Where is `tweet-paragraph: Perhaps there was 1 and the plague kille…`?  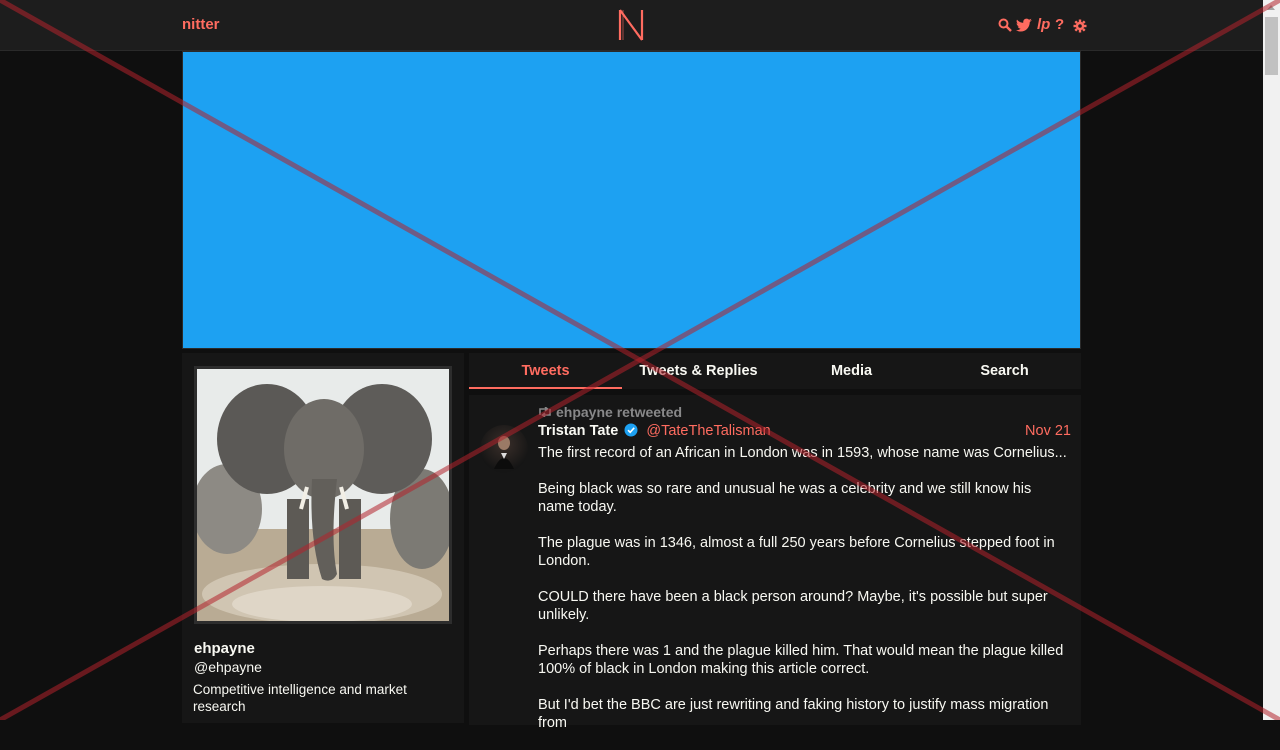
tweet-paragraph: Perhaps there was 1 and the plague kille… is located at coordinates (801, 660).